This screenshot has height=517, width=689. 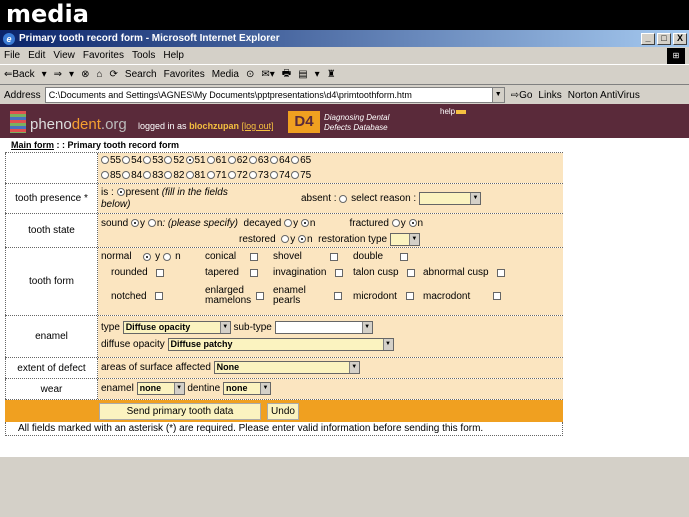 What do you see at coordinates (411, 272) in the screenshot?
I see `talon-cusp-checkbox` at bounding box center [411, 272].